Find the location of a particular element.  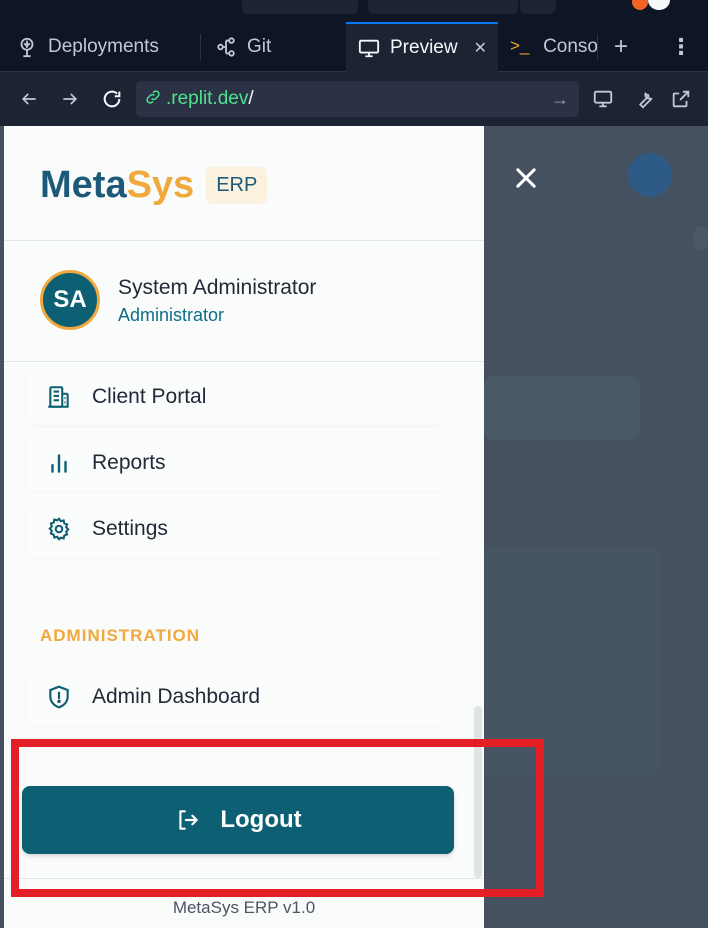

go-arrow-icon: → is located at coordinates (560, 99).